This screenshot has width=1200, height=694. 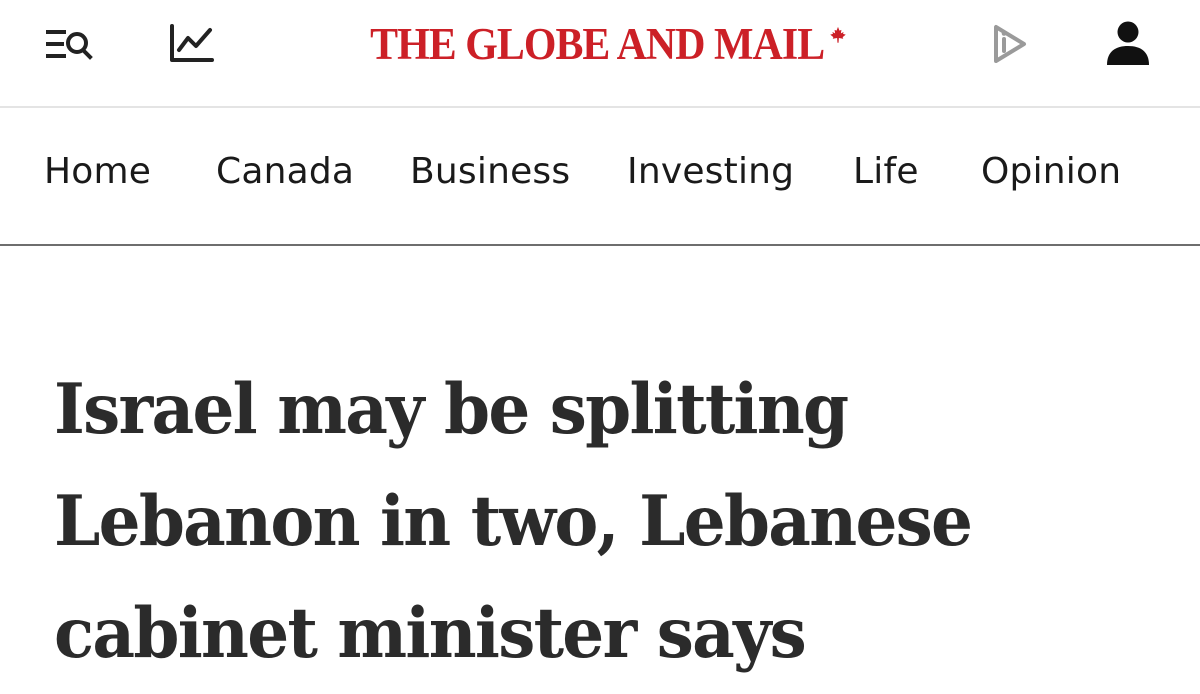 I want to click on nav-item-investing: Investing, so click(x=710, y=172).